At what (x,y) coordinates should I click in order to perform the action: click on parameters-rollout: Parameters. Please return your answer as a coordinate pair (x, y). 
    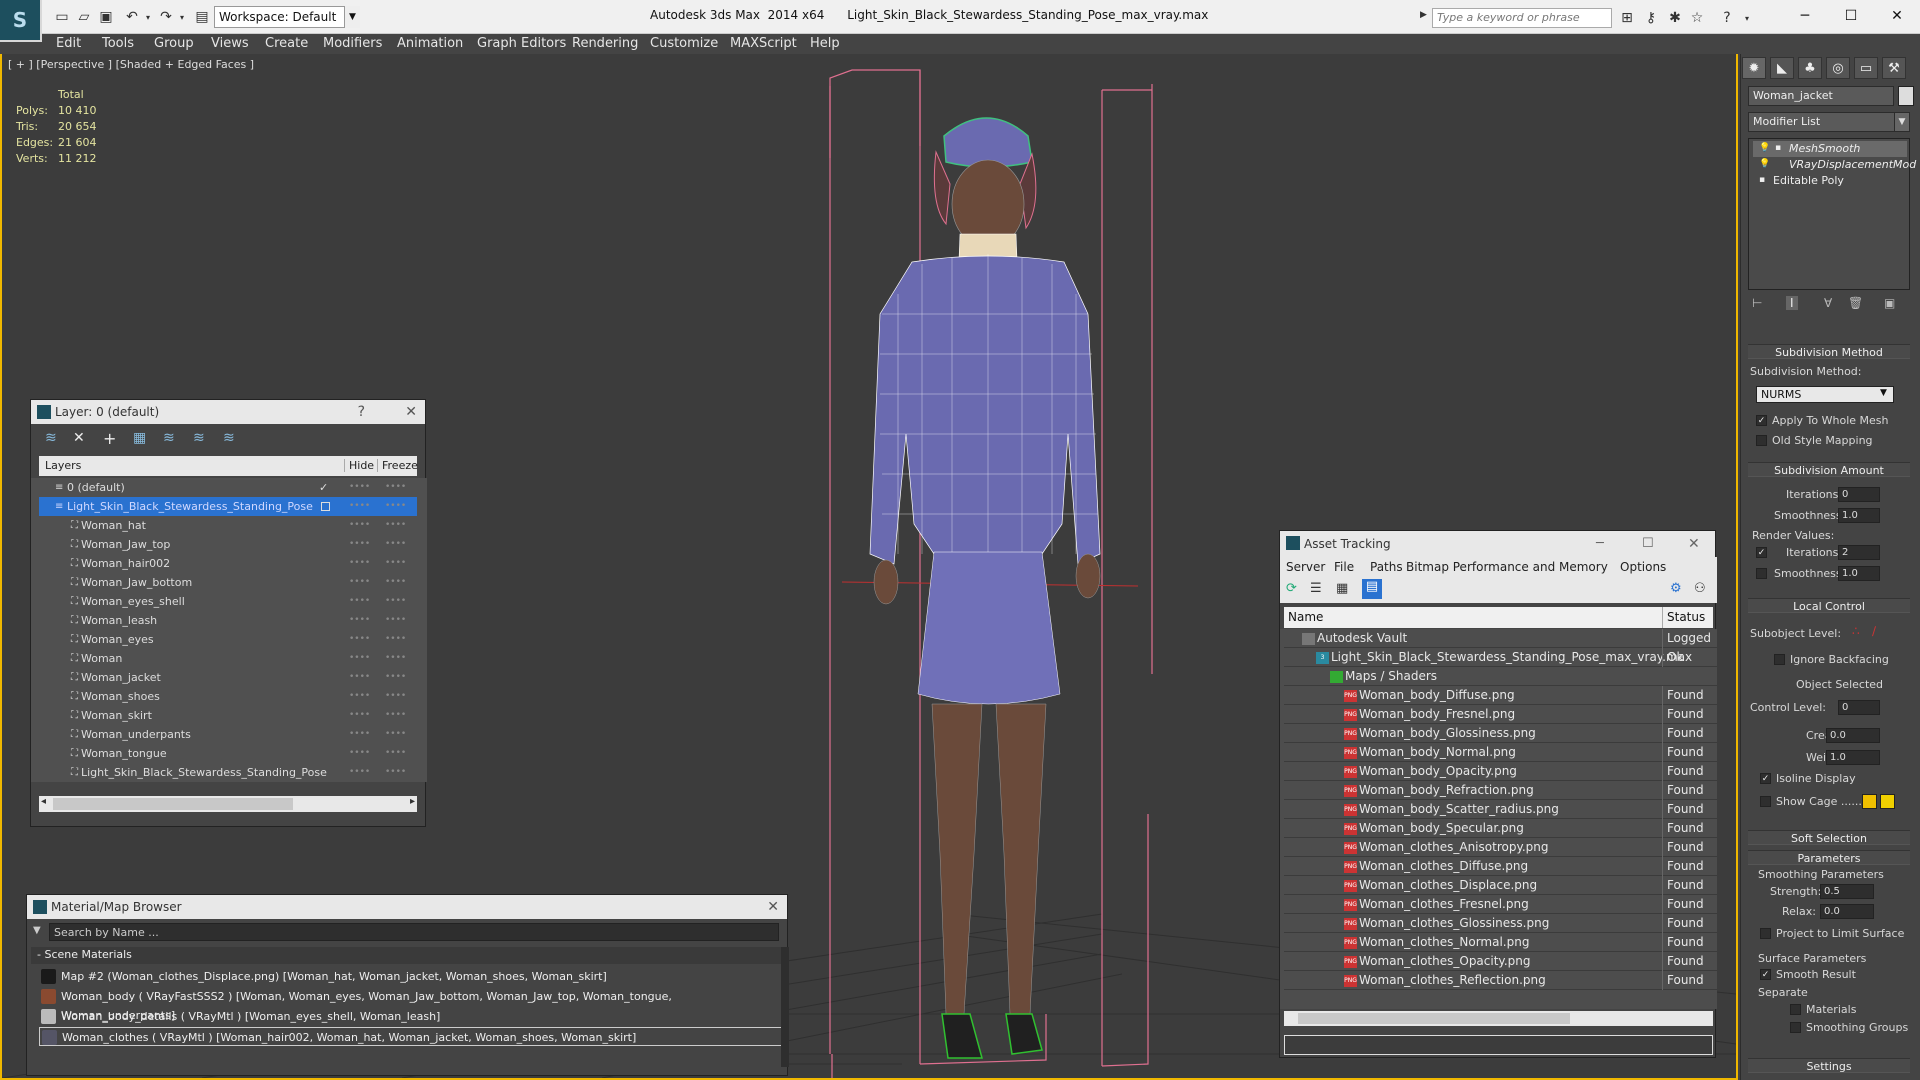
    Looking at the image, I should click on (1829, 857).